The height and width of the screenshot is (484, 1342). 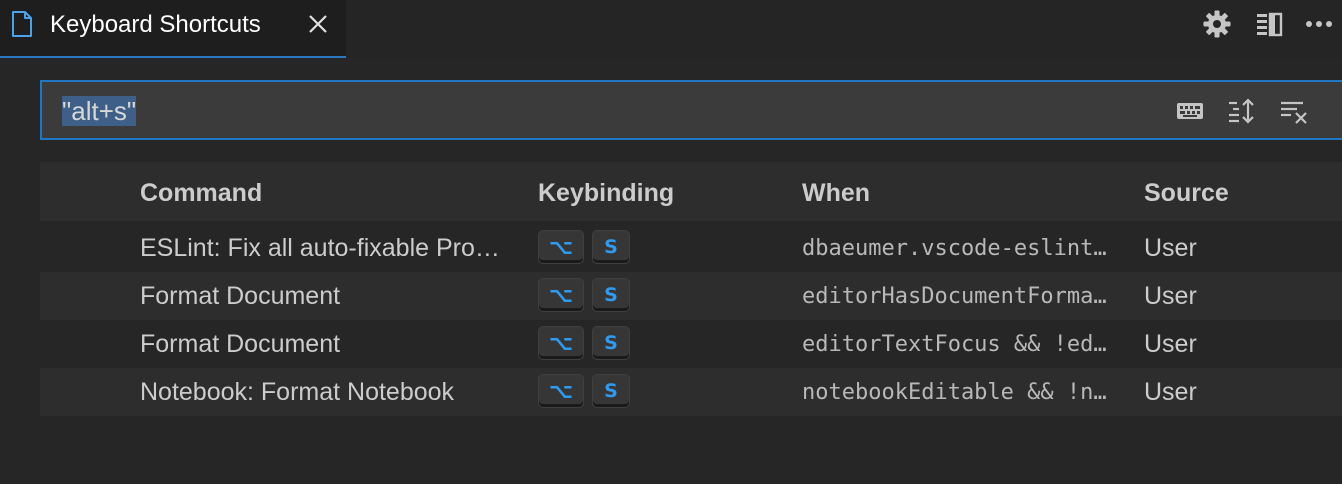 What do you see at coordinates (1217, 24) in the screenshot?
I see `gear-icon` at bounding box center [1217, 24].